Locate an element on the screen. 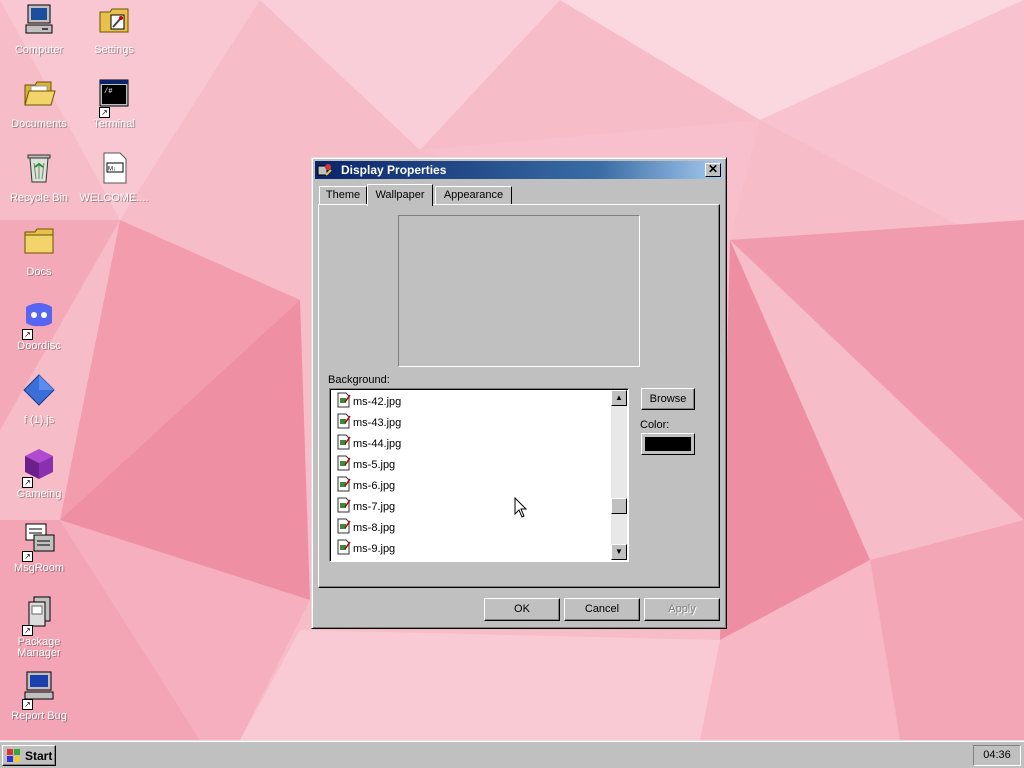  arrow-up-icon: ▲ is located at coordinates (619, 397).